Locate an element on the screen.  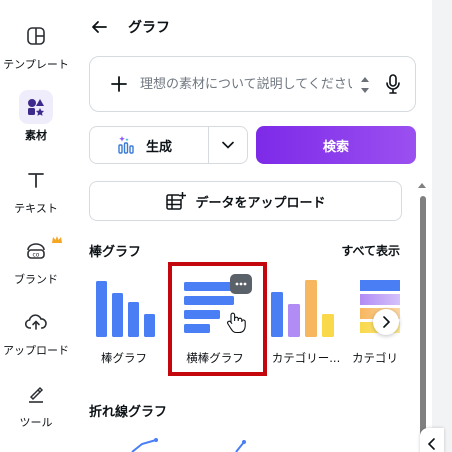
see-all-link: すべて表示 is located at coordinates (370, 250).